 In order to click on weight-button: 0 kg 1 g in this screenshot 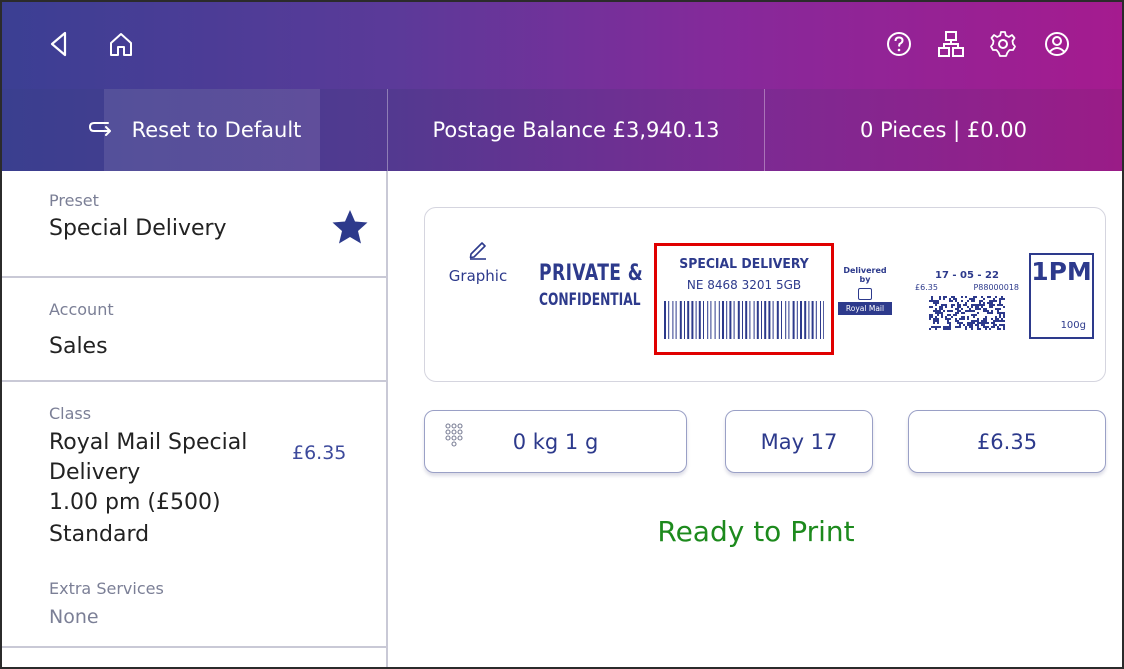, I will do `click(555, 441)`.